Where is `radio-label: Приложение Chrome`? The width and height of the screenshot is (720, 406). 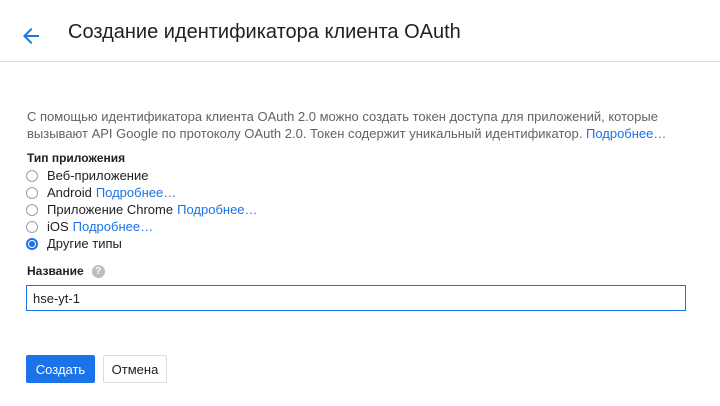 radio-label: Приложение Chrome is located at coordinates (110, 209).